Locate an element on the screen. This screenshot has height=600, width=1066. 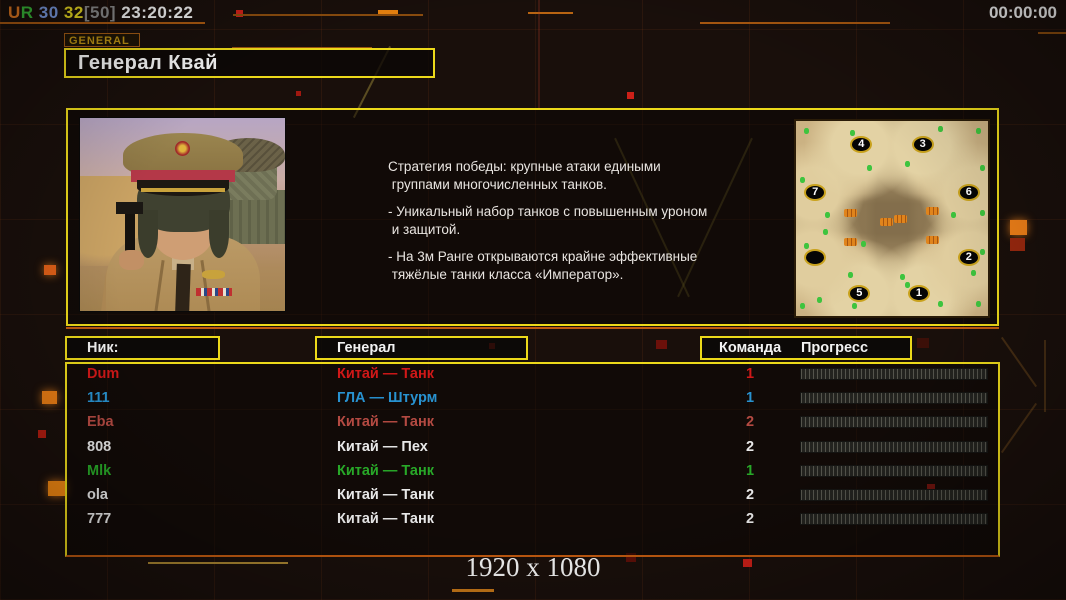
match-timer: 00:00:00 is located at coordinates (1022, 12).